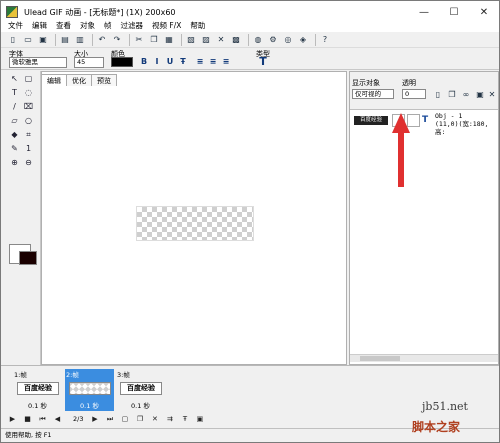 The width and height of the screenshot is (500, 443). What do you see at coordinates (452, 94) in the screenshot?
I see `object-duplicate-icon: ❐` at bounding box center [452, 94].